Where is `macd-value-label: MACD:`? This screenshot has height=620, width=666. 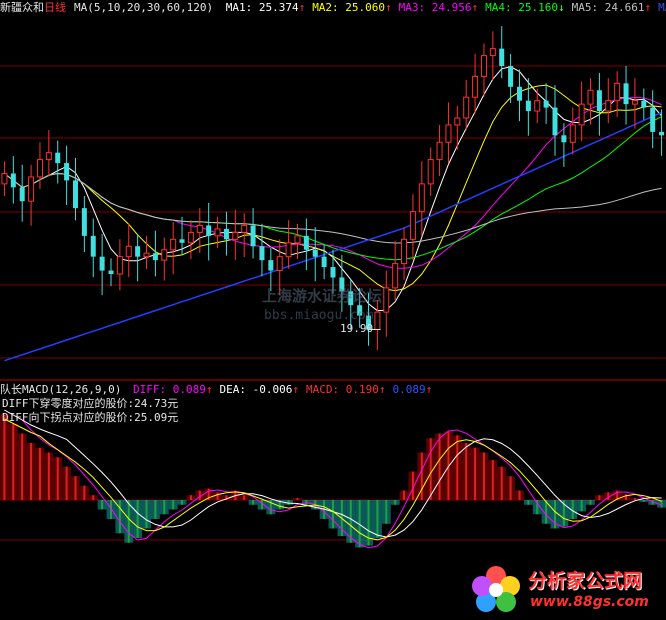
macd-value-label: MACD: is located at coordinates (322, 389).